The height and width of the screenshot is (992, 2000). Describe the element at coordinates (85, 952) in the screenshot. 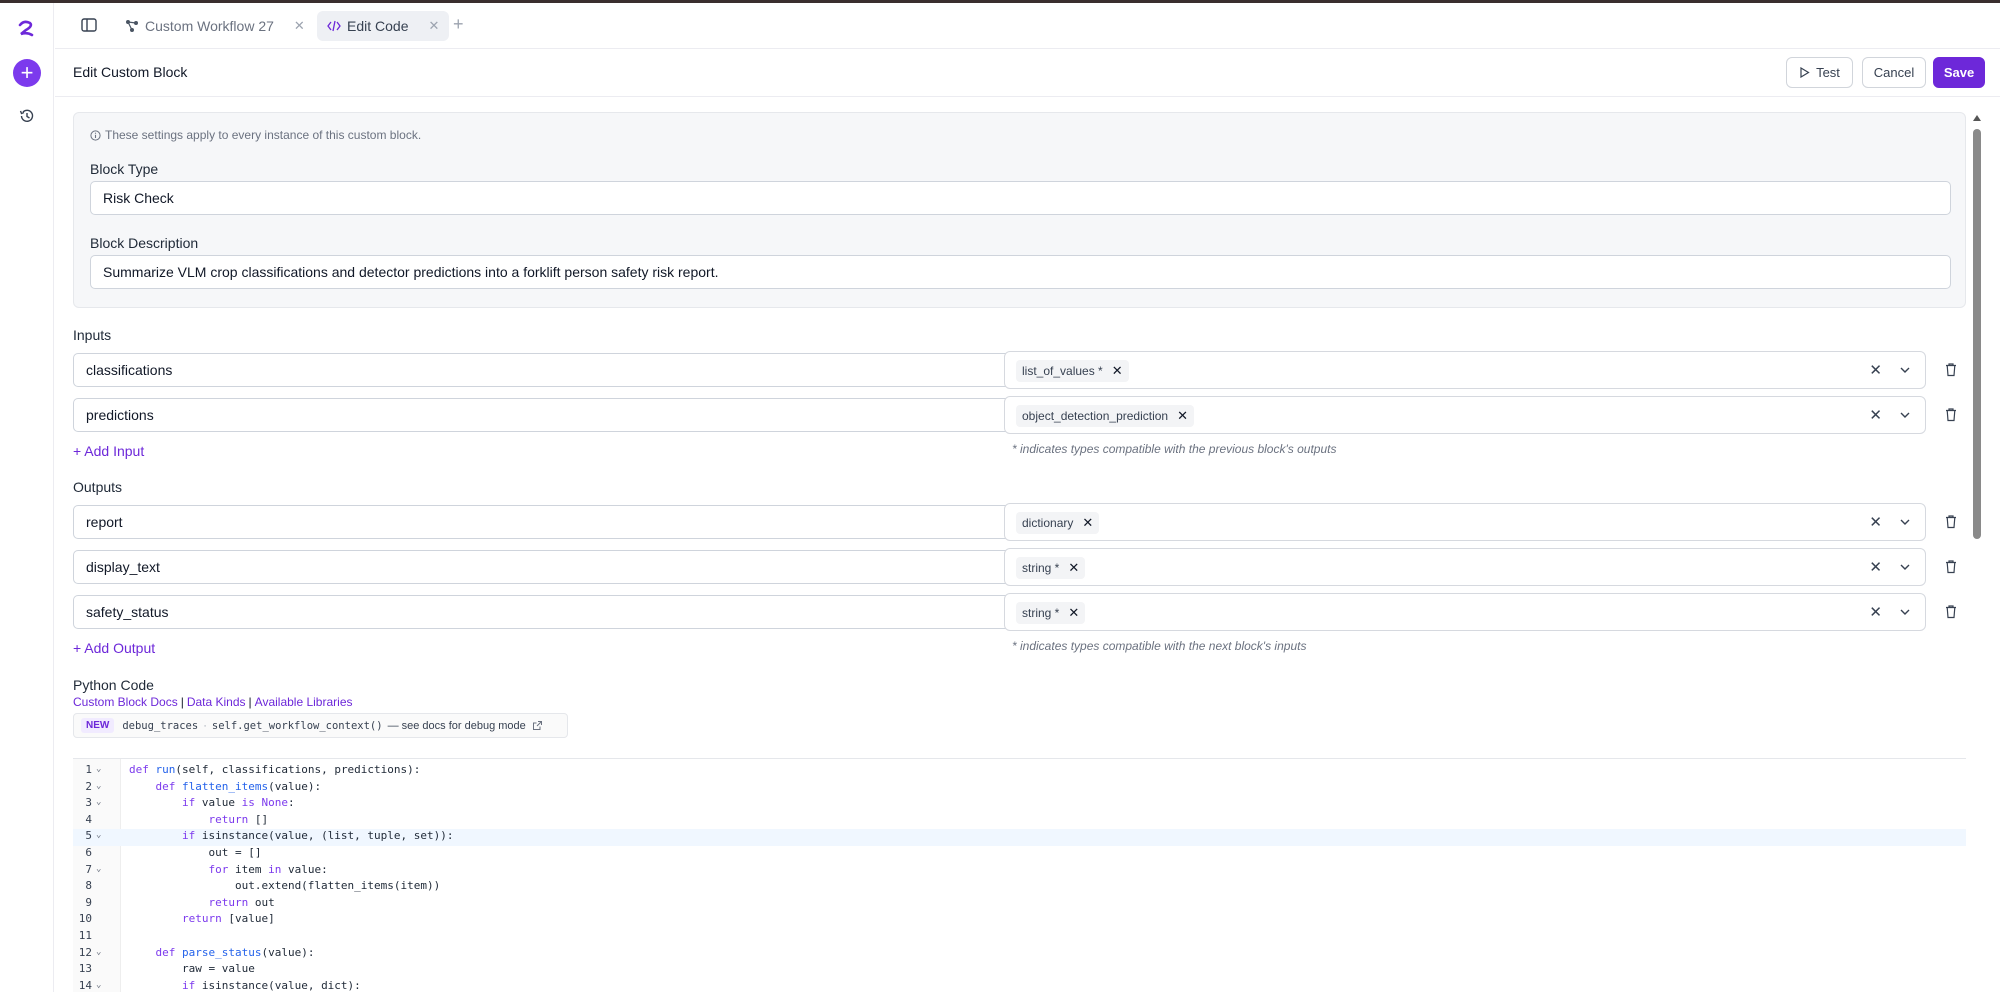

I see `line-number: 12` at that location.